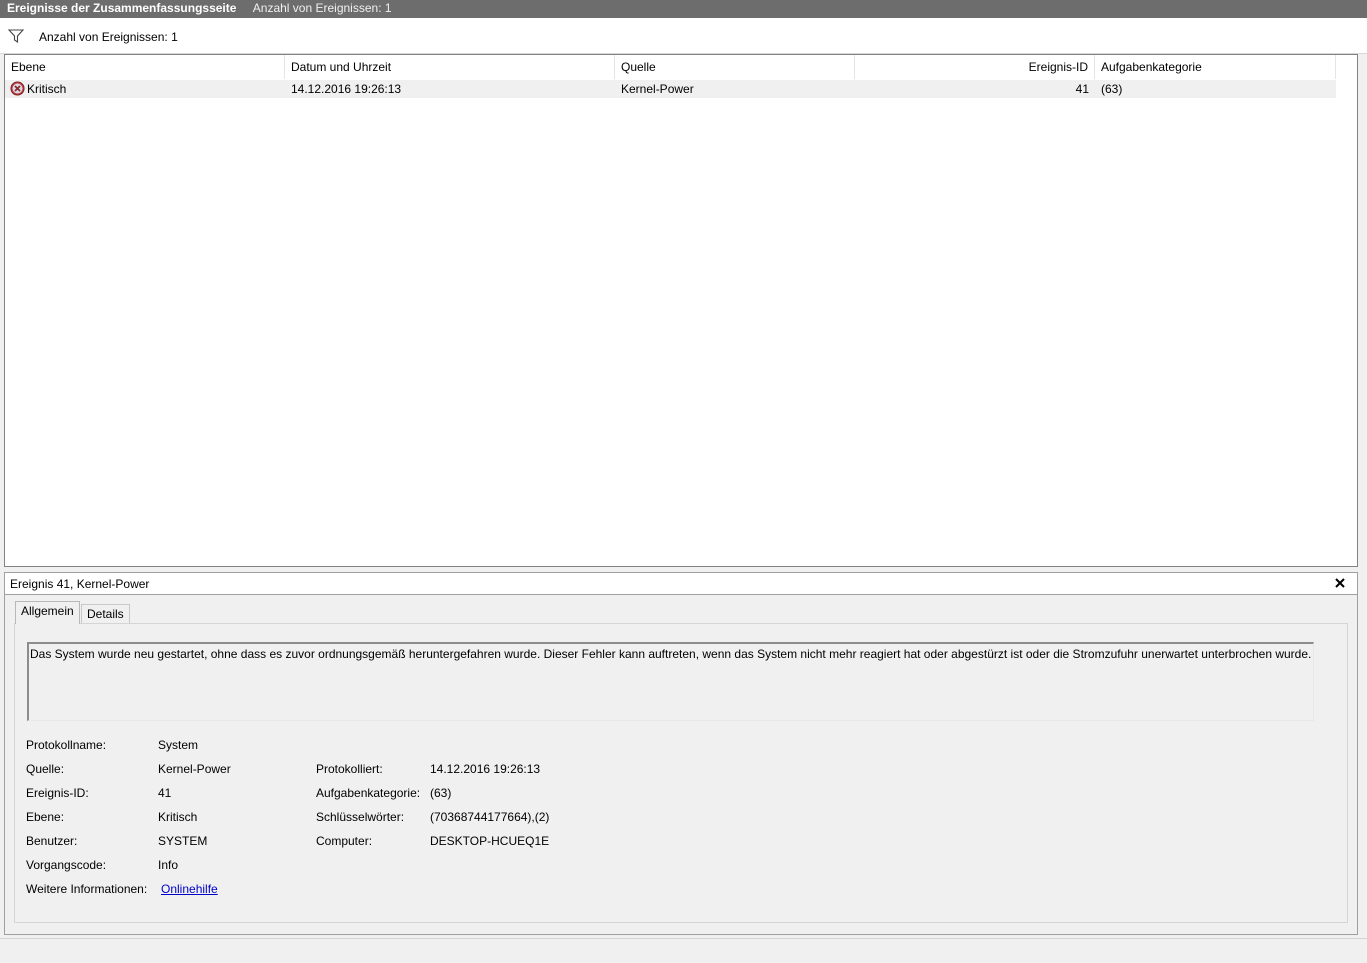  I want to click on value-protokollname: System, so click(178, 745).